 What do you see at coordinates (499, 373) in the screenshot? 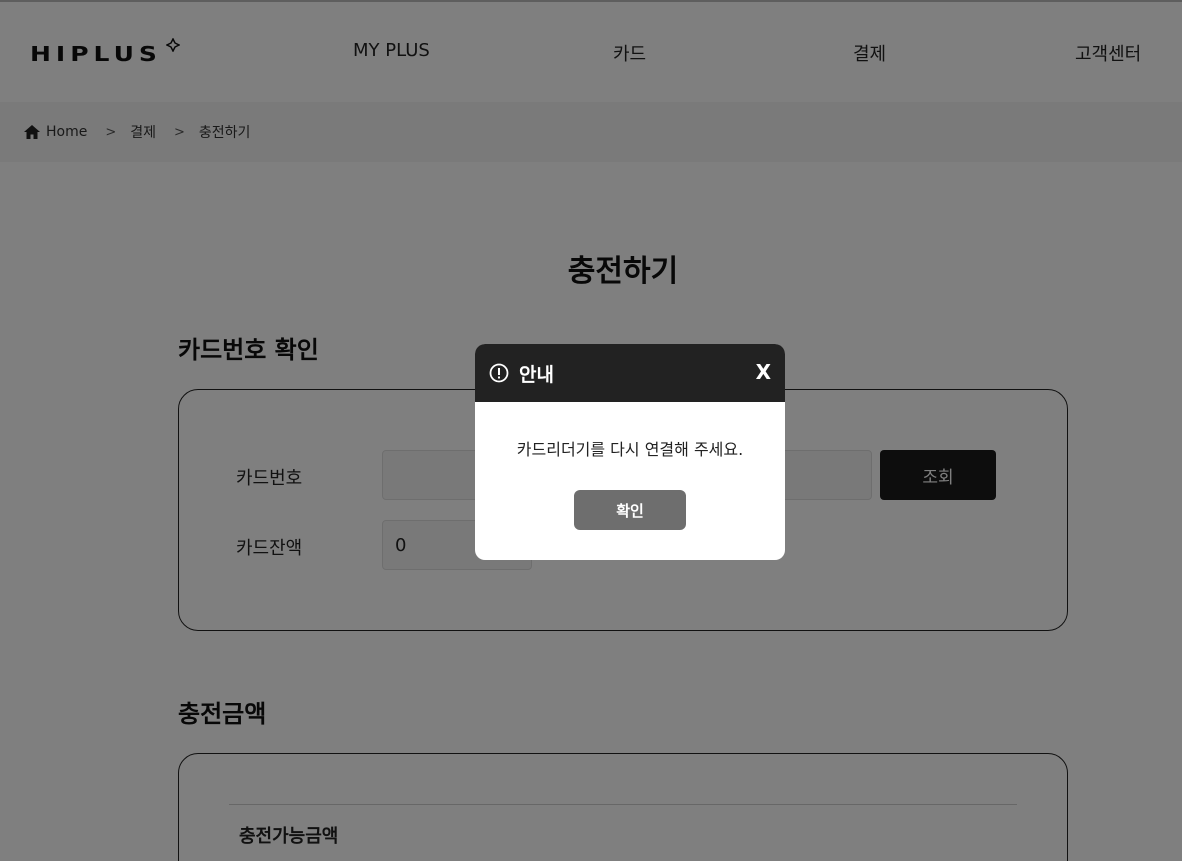
I see `info-icon` at bounding box center [499, 373].